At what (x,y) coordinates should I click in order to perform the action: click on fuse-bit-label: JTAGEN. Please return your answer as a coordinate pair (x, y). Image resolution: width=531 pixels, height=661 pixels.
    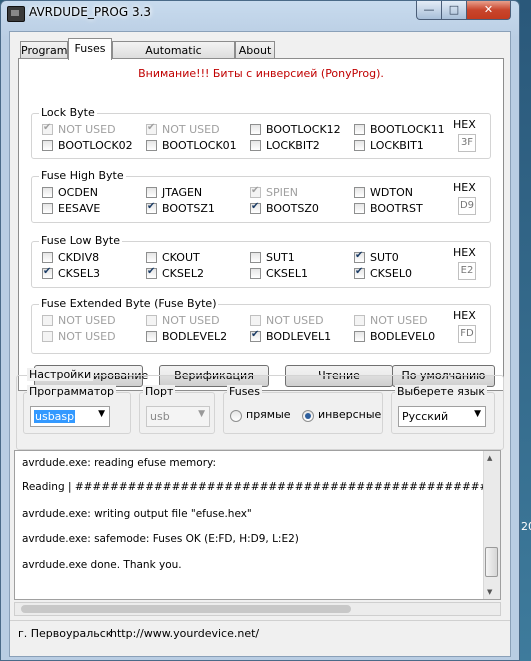
    Looking at the image, I should click on (182, 192).